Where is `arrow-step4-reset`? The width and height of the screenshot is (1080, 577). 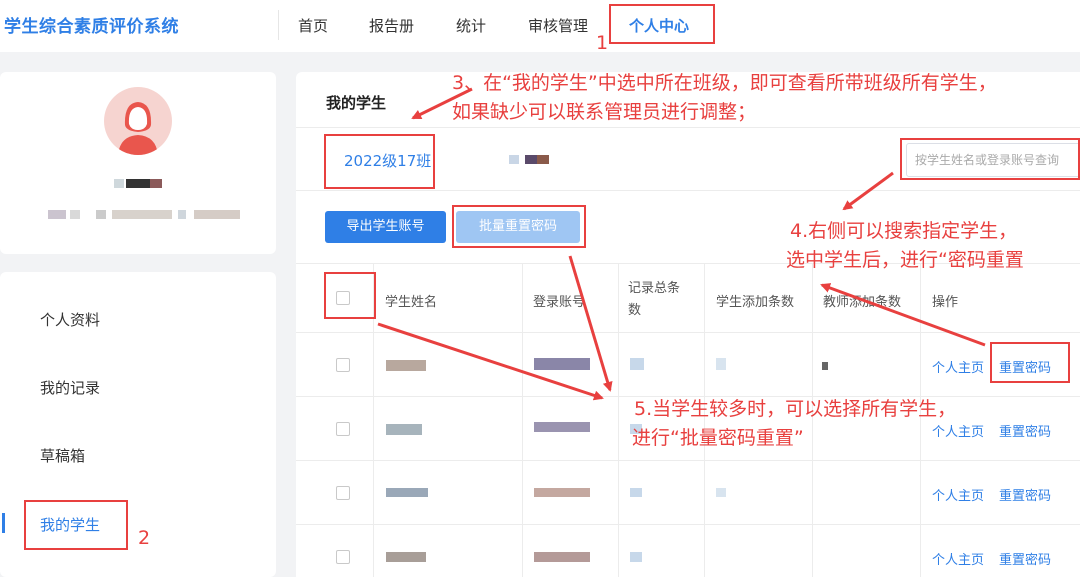
arrow-step4-reset is located at coordinates (903, 315).